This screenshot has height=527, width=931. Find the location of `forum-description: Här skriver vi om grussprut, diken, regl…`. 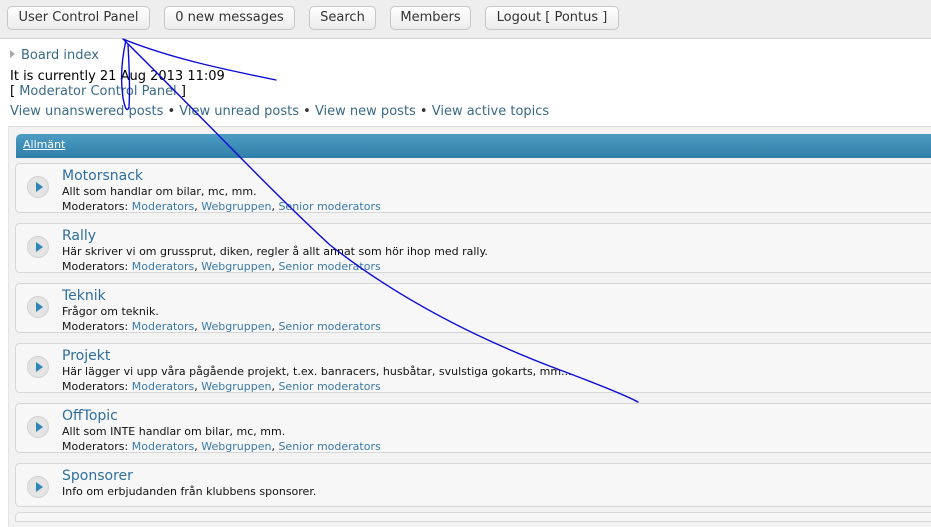

forum-description: Här skriver vi om grussprut, diken, regl… is located at coordinates (275, 251).